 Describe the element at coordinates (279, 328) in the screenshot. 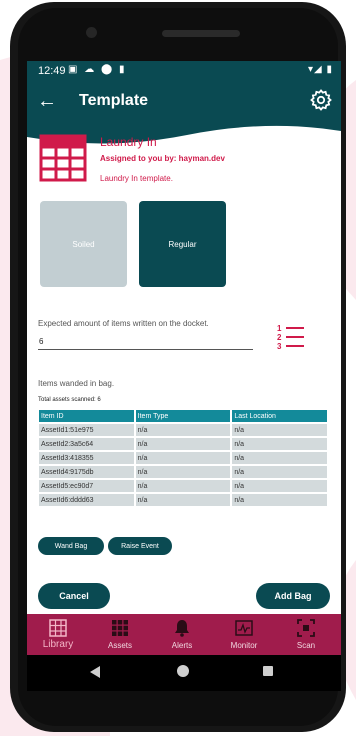

I see `svg-text: 1` at that location.